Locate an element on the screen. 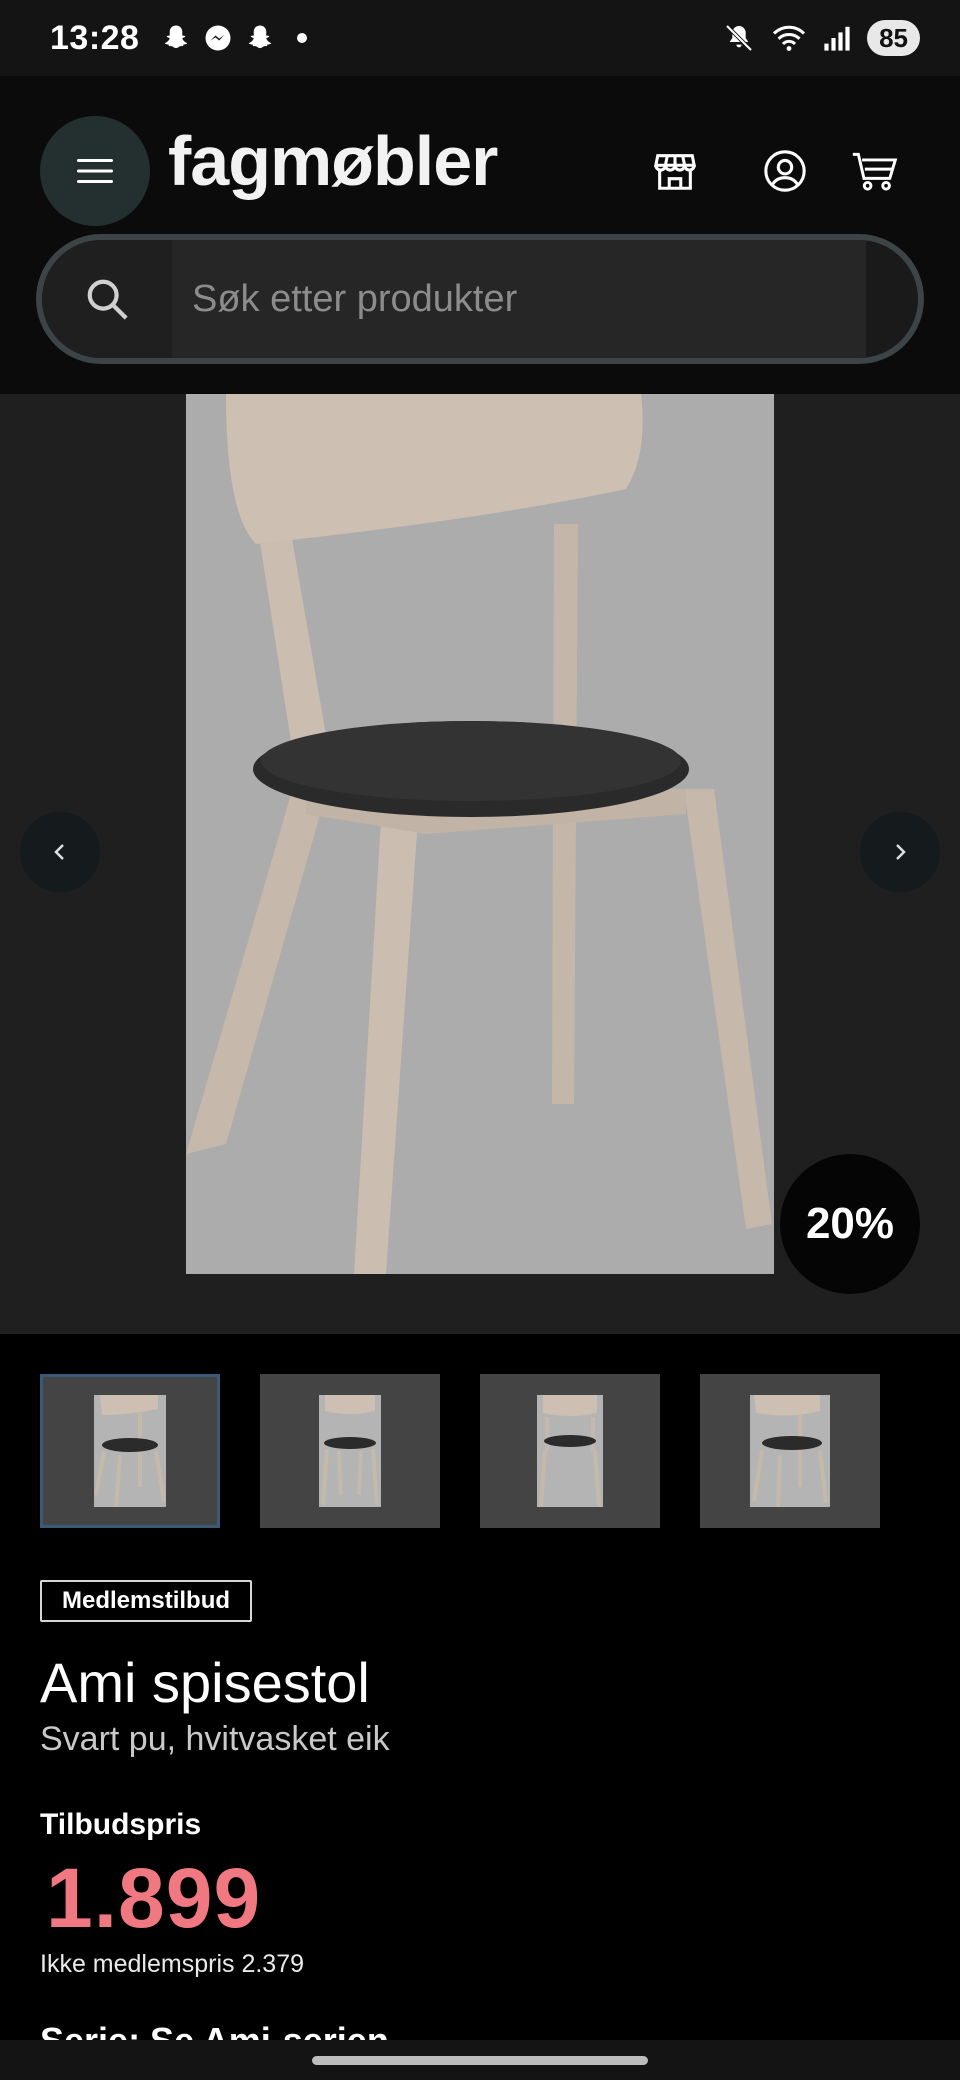  store-button is located at coordinates (675, 171).